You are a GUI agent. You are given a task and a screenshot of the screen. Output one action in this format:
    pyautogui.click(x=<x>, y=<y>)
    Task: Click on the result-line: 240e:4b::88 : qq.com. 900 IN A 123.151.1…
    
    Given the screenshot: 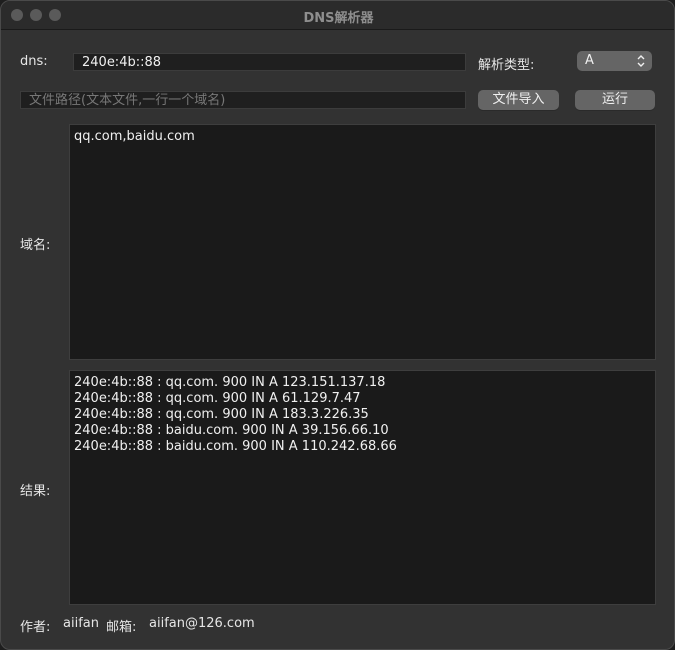 What is the action you would take?
    pyautogui.click(x=230, y=382)
    